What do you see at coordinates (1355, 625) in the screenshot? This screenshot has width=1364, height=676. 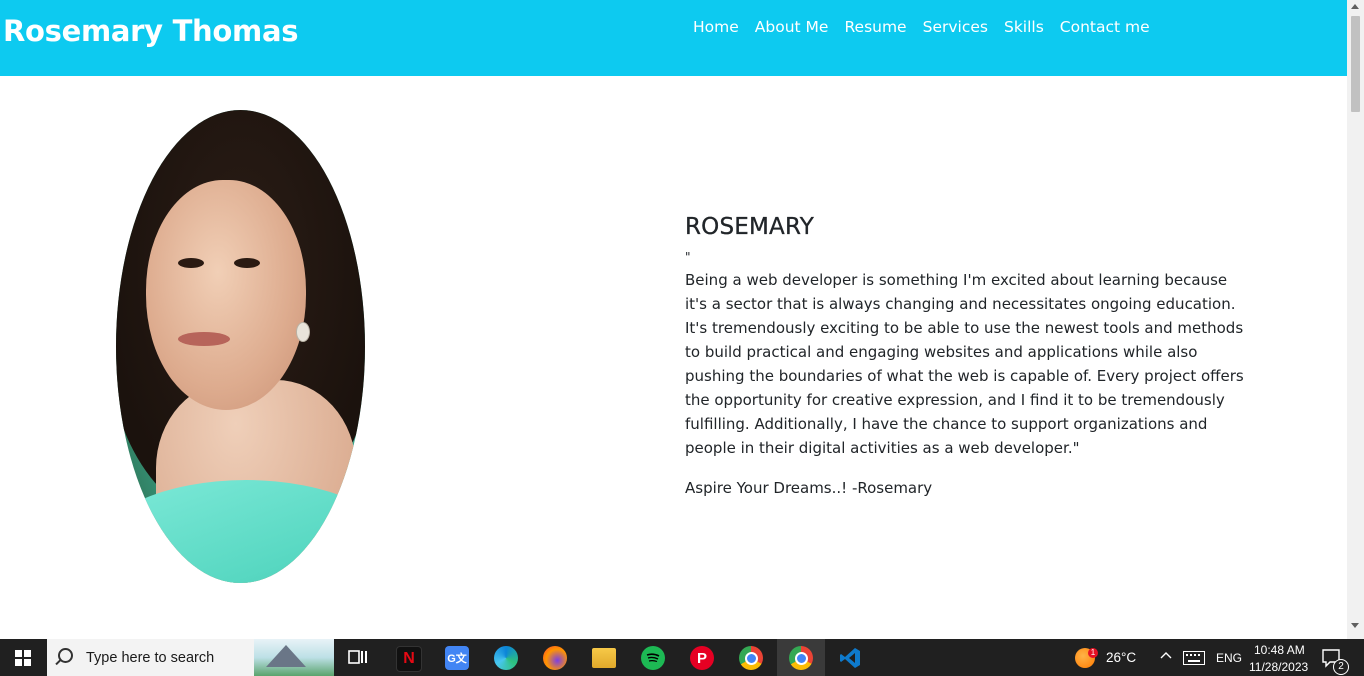 I see `scroll-down-arrow-icon` at bounding box center [1355, 625].